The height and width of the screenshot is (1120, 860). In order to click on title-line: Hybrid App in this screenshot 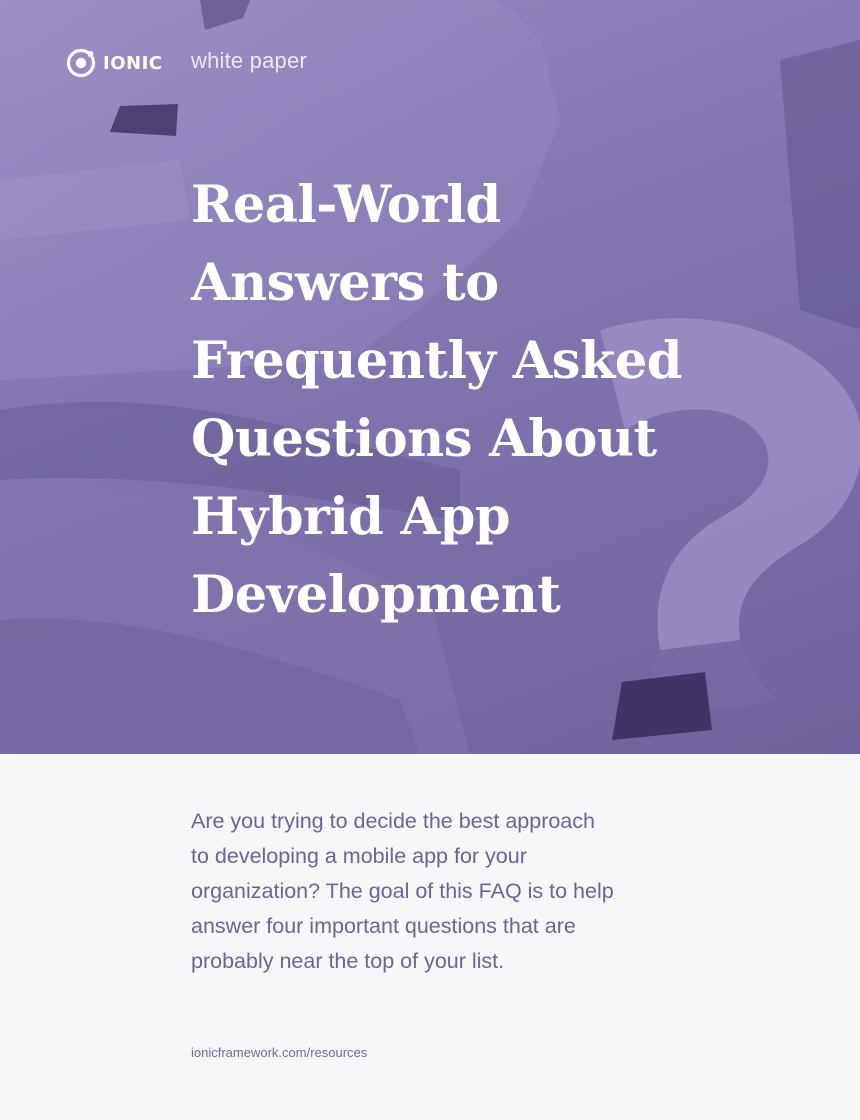, I will do `click(351, 517)`.